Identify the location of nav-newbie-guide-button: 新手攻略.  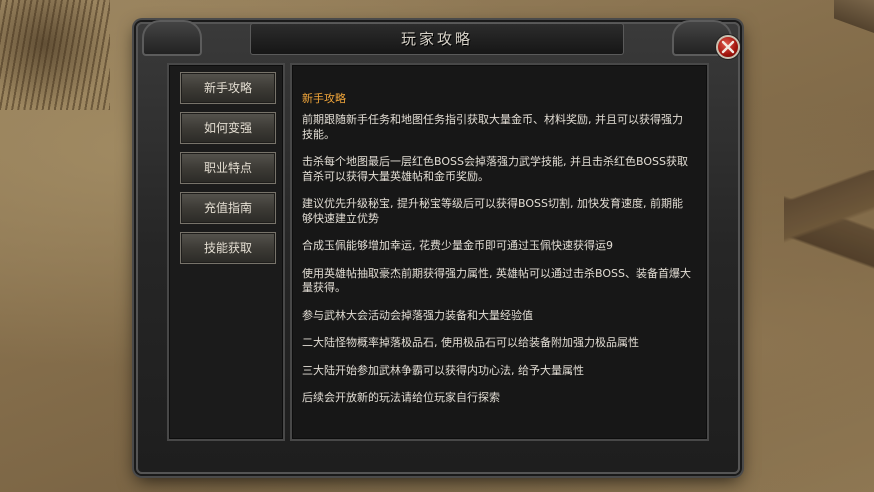
(228, 88).